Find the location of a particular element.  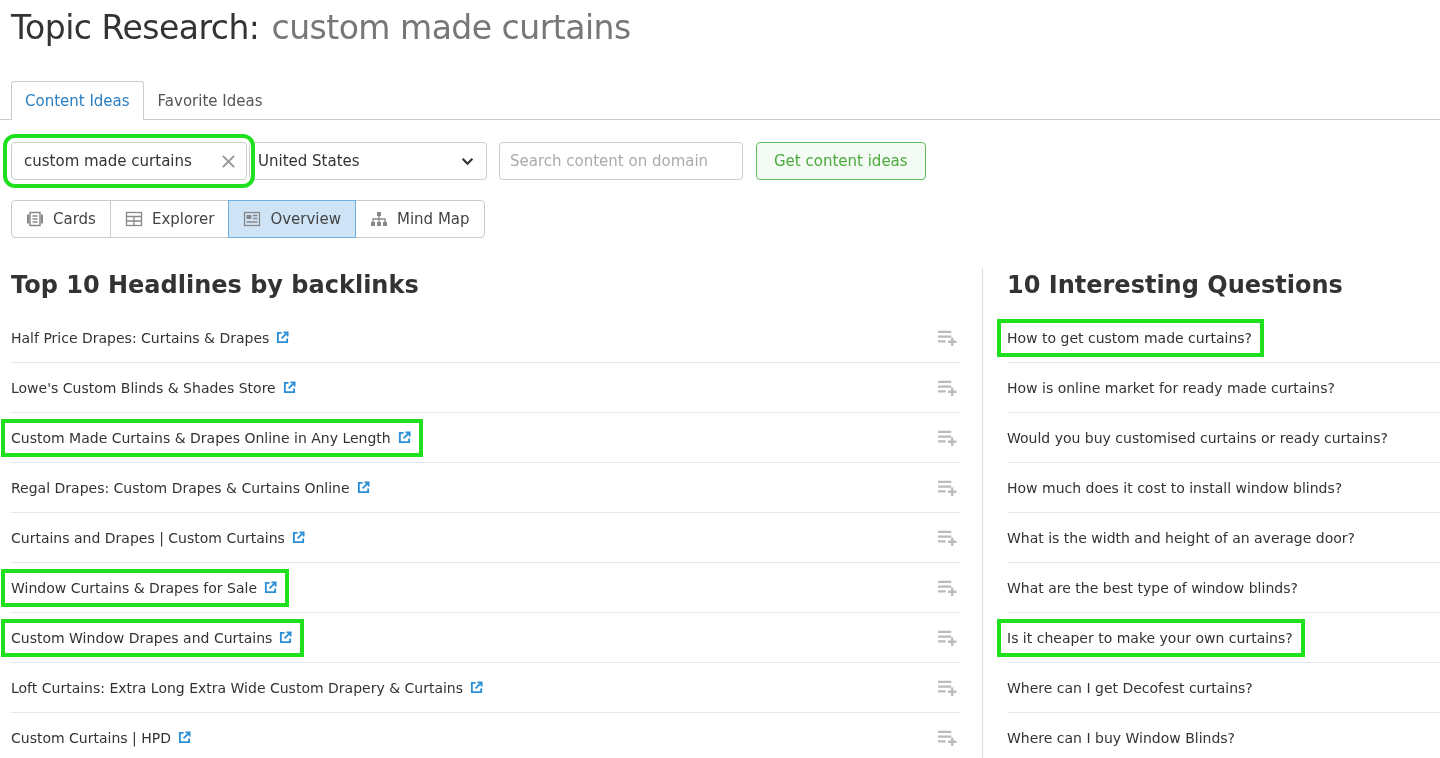

question-text: How is online market for ready made curtains? is located at coordinates (1171, 388).